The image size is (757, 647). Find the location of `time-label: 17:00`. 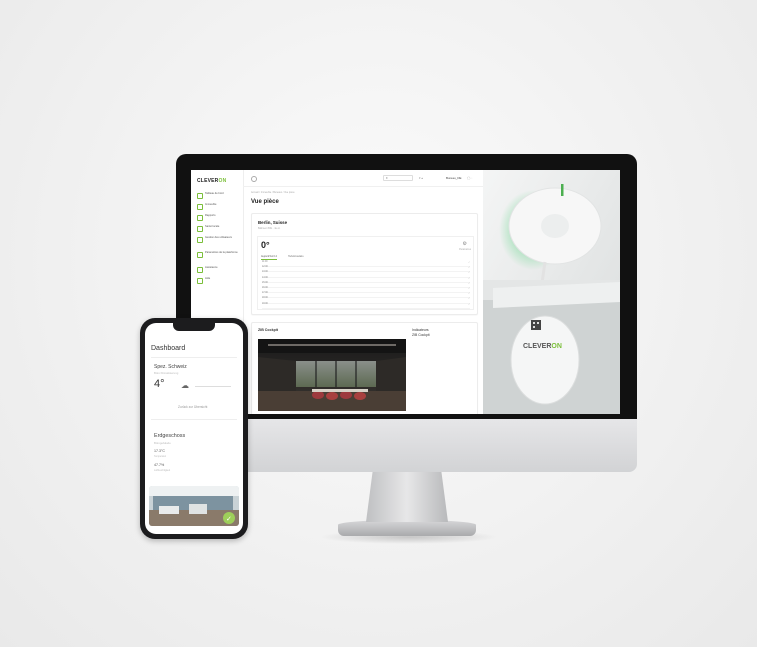

time-label: 17:00 is located at coordinates (265, 293).